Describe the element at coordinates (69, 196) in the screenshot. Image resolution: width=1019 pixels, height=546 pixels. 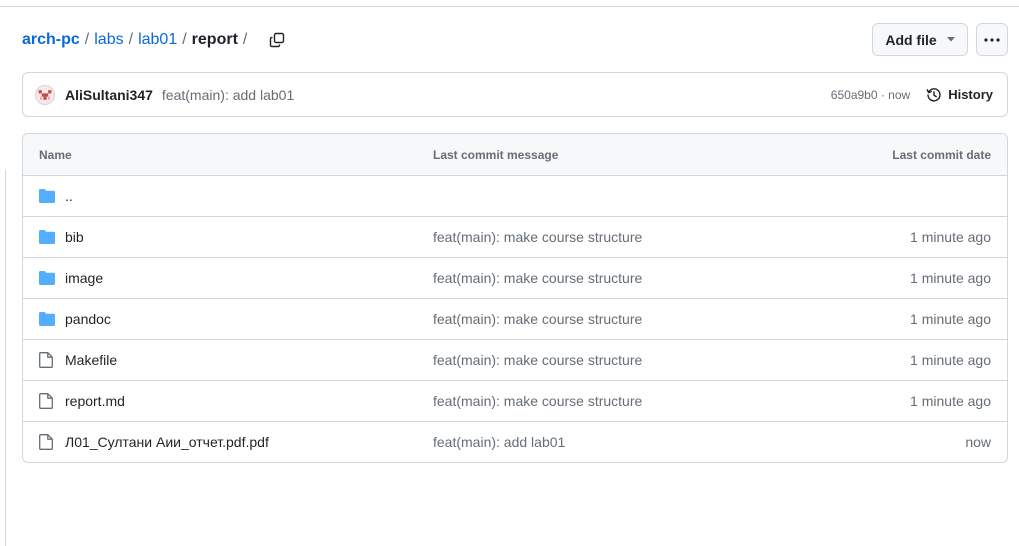
I see `parent-directory-link: ..` at that location.